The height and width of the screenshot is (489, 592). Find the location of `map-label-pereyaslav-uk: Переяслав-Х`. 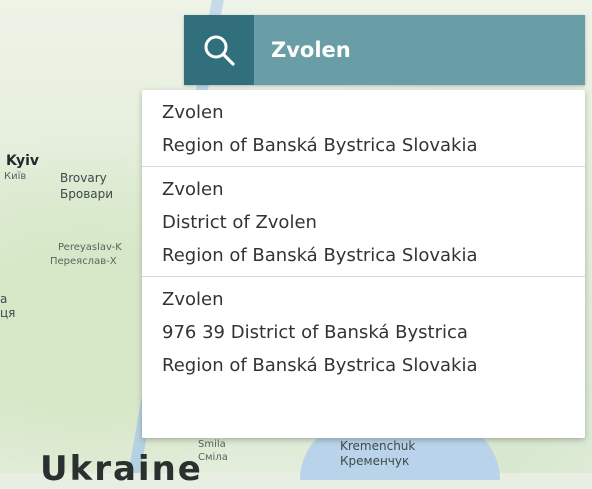

map-label-pereyaslav-uk: Переяслав-Х is located at coordinates (83, 261).